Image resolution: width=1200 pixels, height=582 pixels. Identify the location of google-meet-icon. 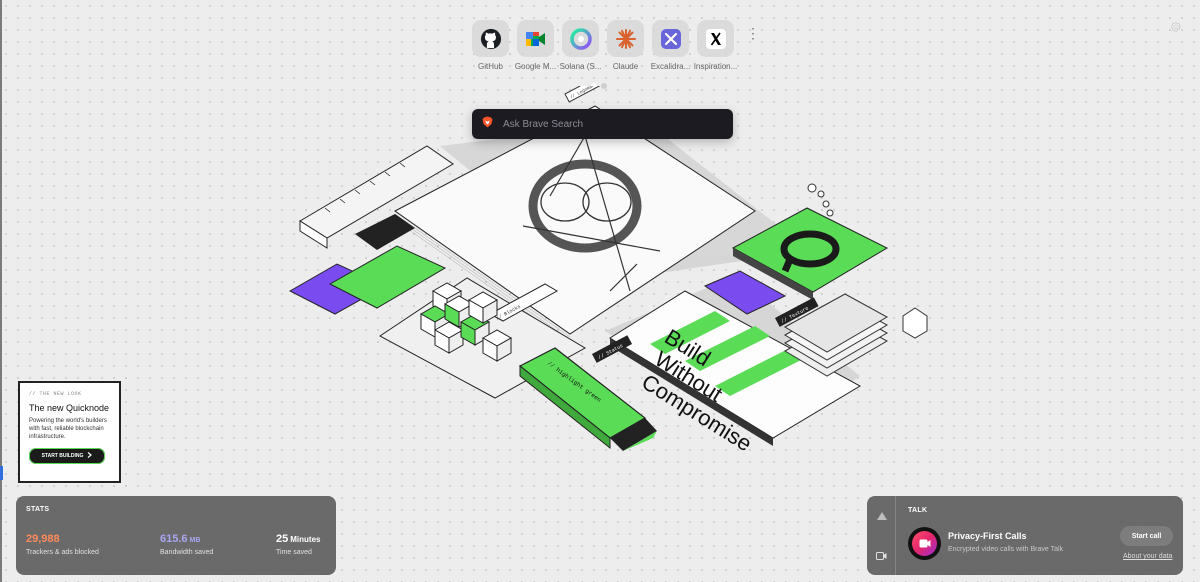
(535, 38).